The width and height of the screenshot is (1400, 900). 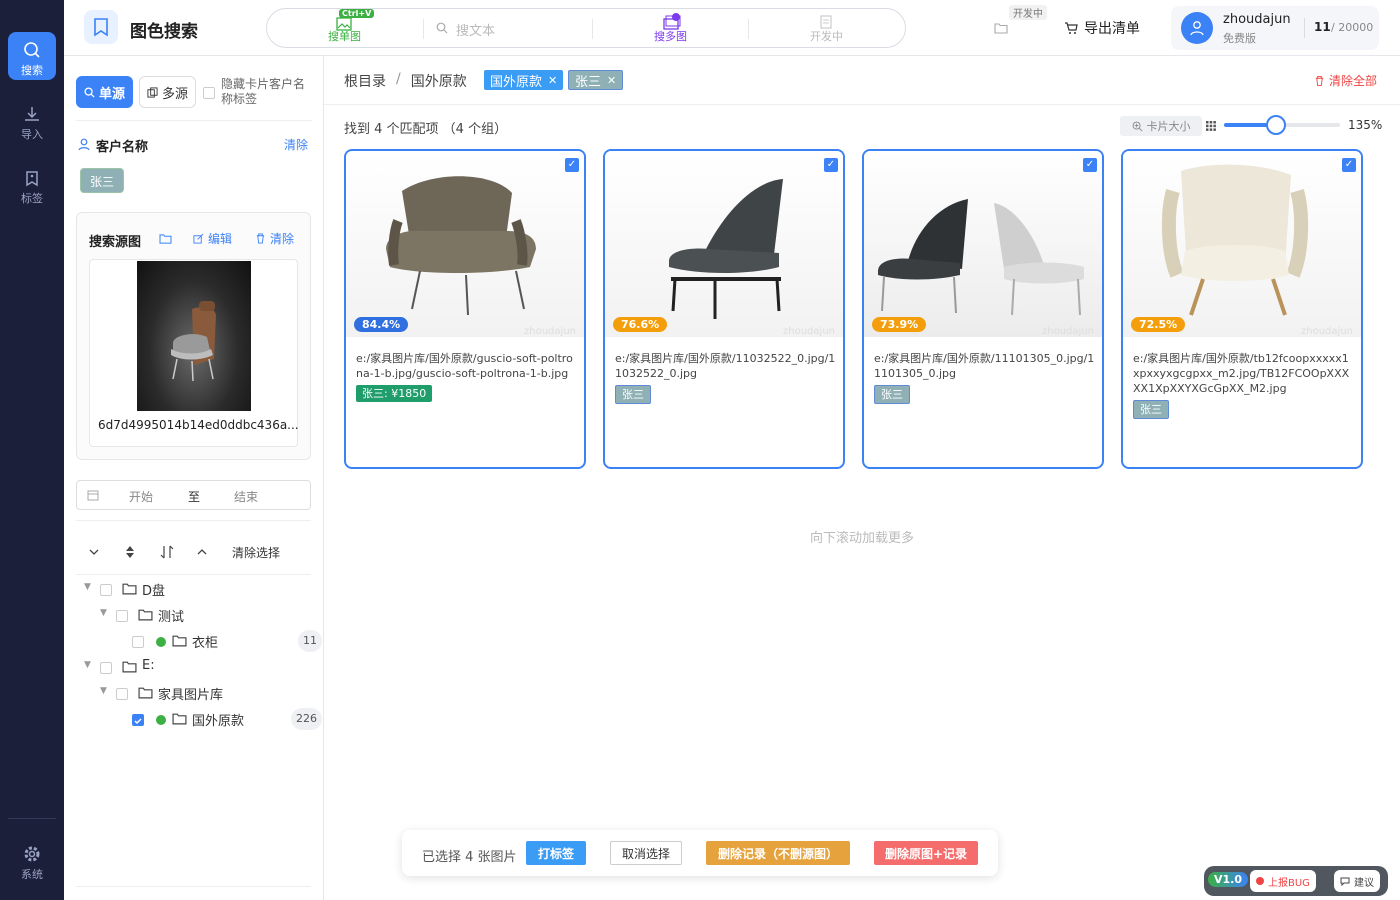 I want to click on single-source-button: 单源, so click(x=104, y=92).